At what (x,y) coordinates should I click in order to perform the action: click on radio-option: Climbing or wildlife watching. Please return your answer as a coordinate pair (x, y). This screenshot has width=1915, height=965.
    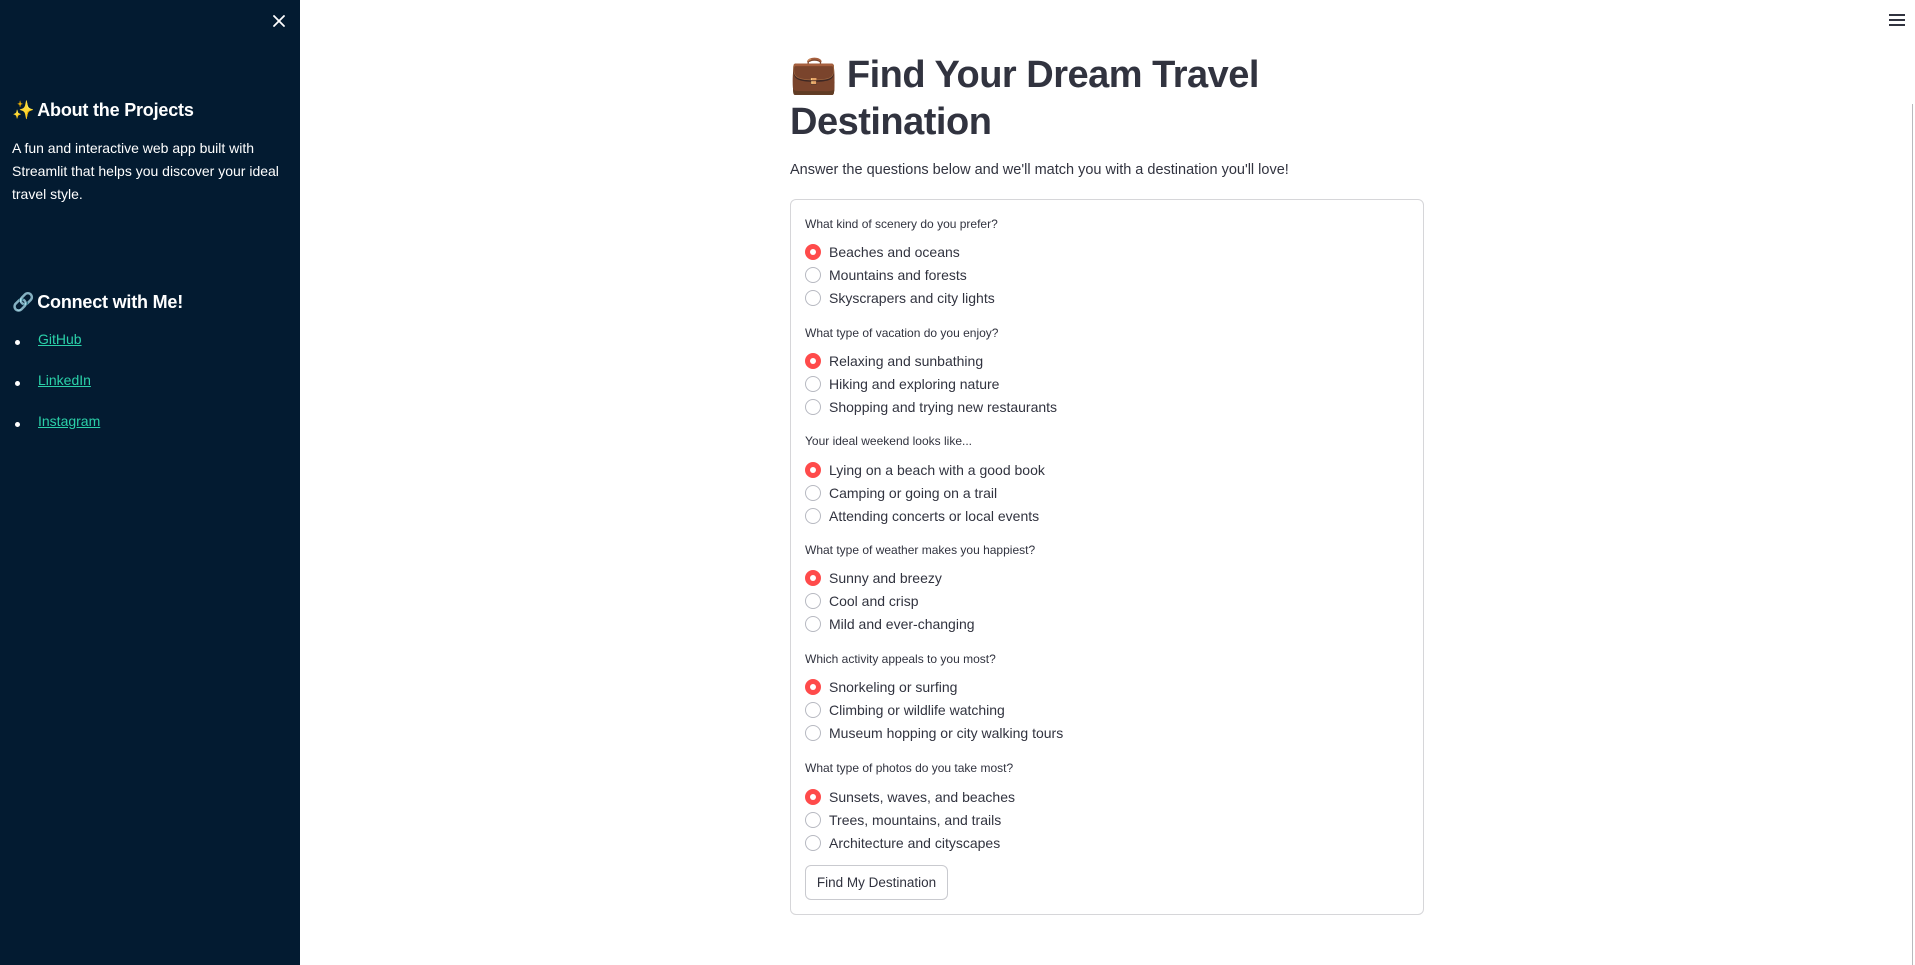
    Looking at the image, I should click on (905, 710).